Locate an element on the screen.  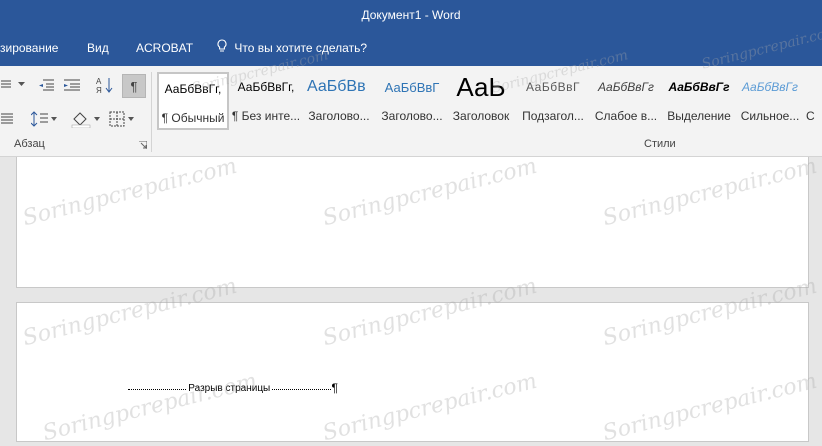
tell-me-placeholder: Что вы хотите сделать? is located at coordinates (300, 48).